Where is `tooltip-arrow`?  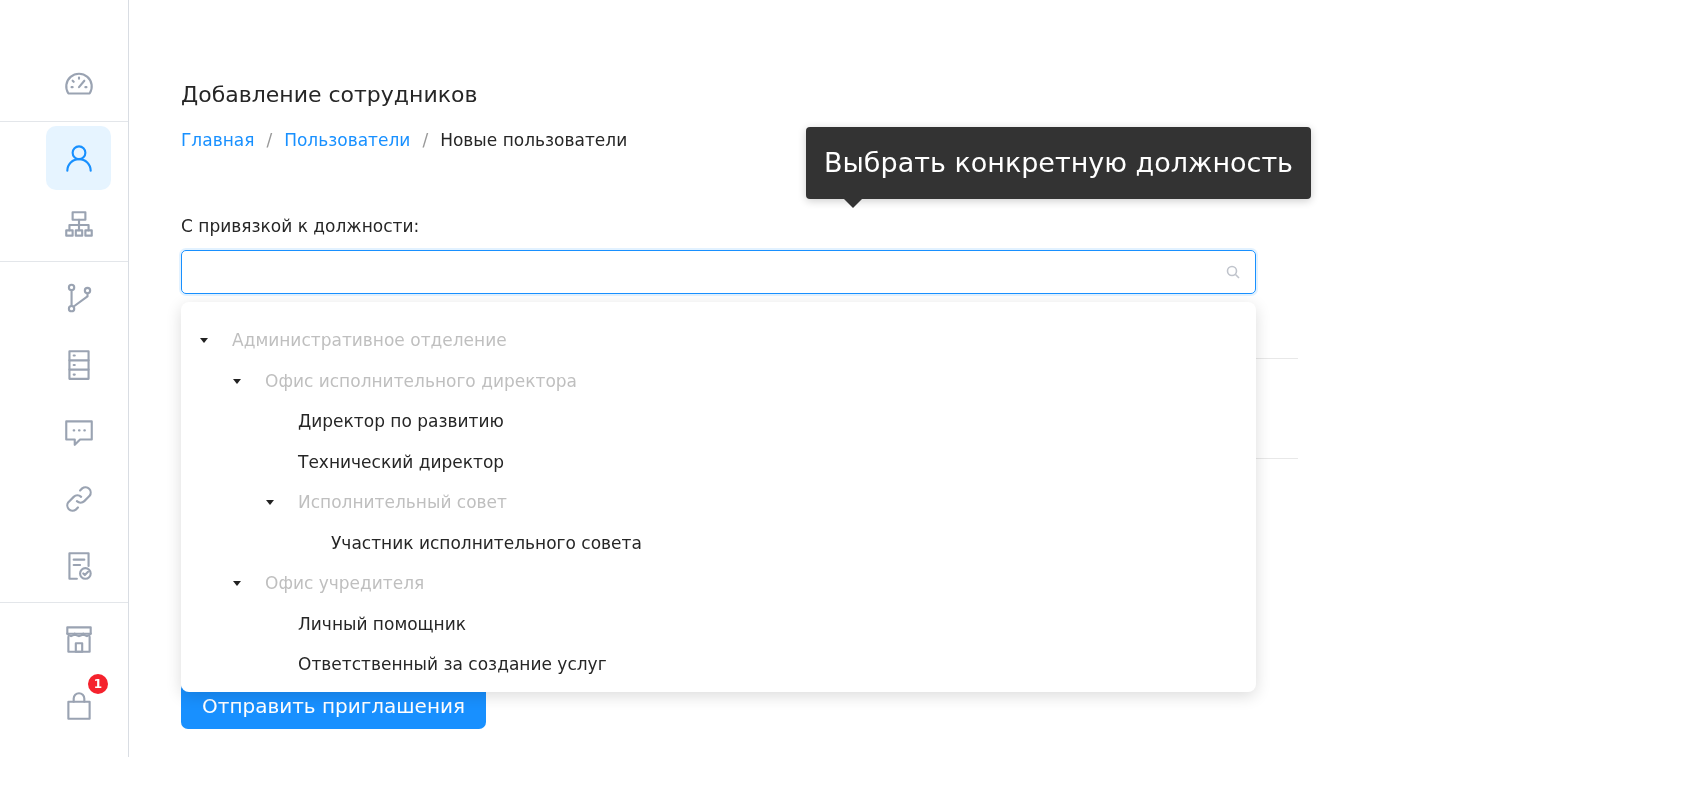 tooltip-arrow is located at coordinates (853, 203).